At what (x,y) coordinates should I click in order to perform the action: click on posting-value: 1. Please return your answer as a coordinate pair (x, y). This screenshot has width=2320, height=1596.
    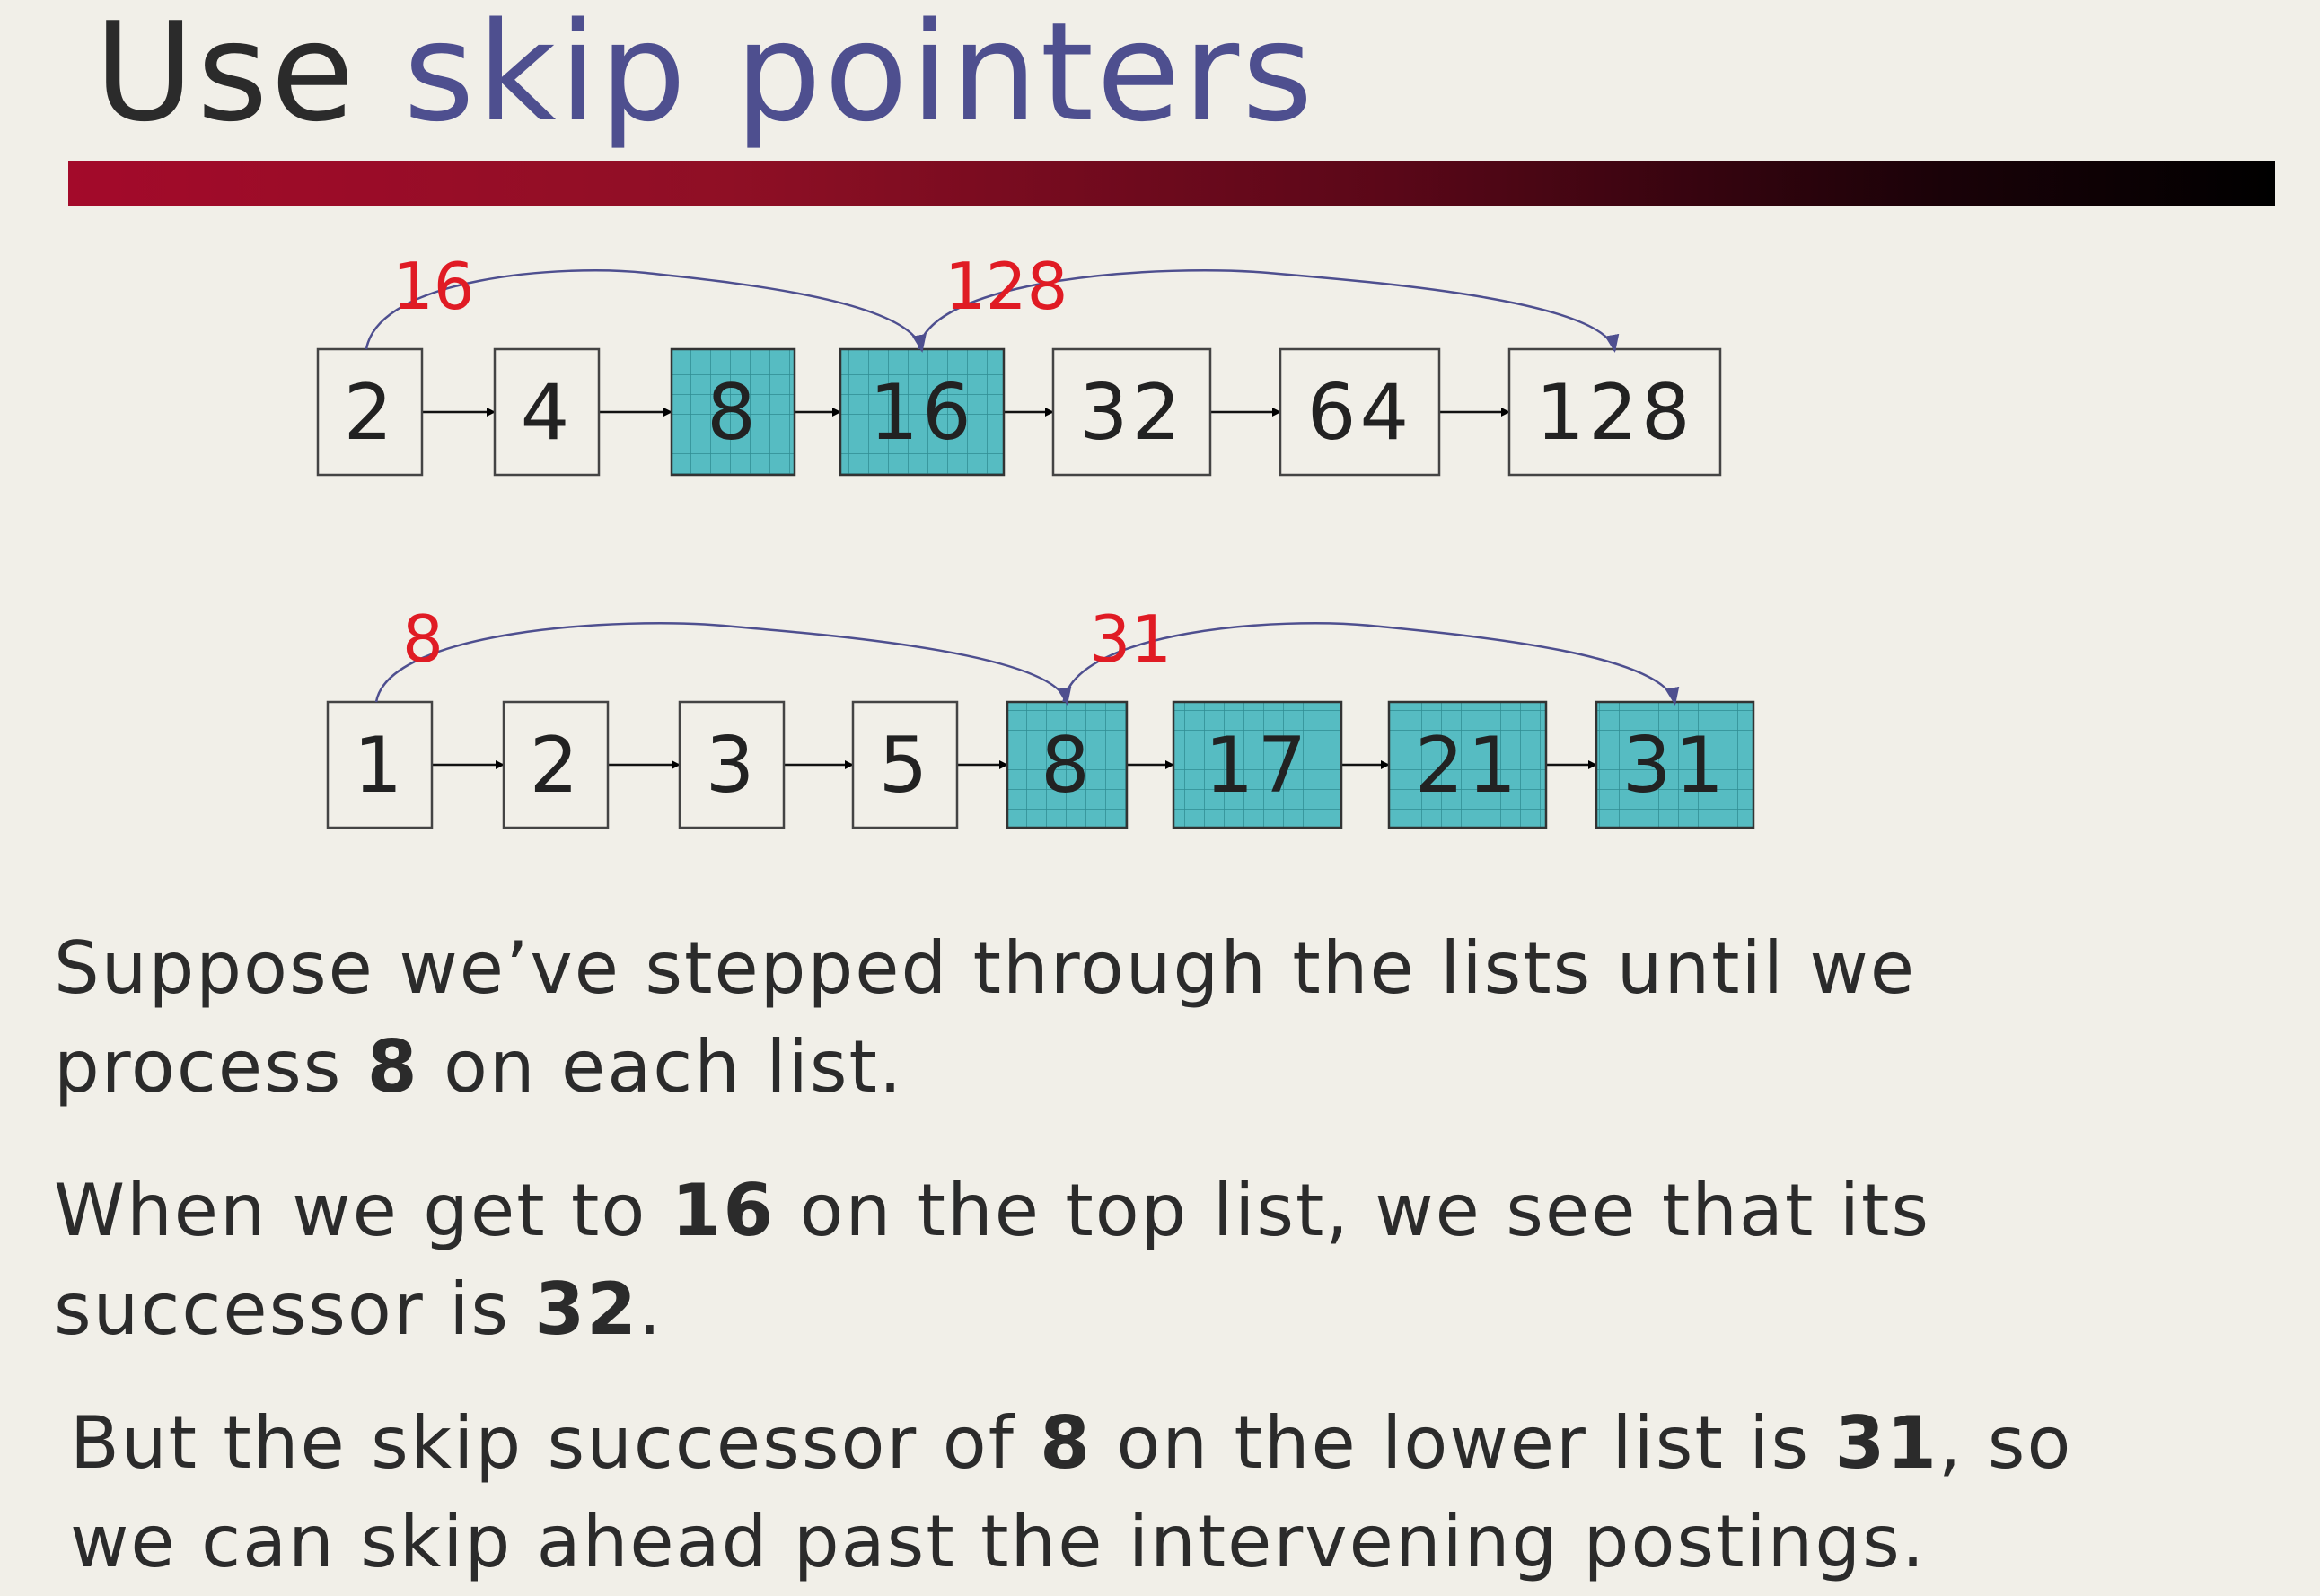
    Looking at the image, I should click on (380, 766).